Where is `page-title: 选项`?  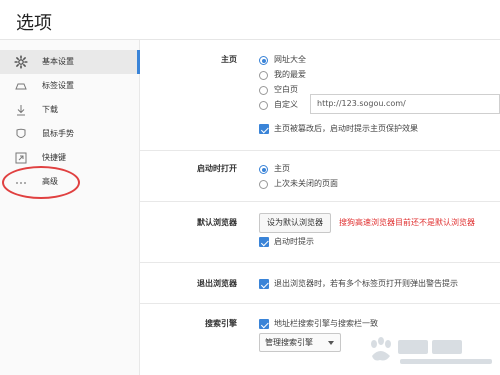 page-title: 选项 is located at coordinates (34, 23).